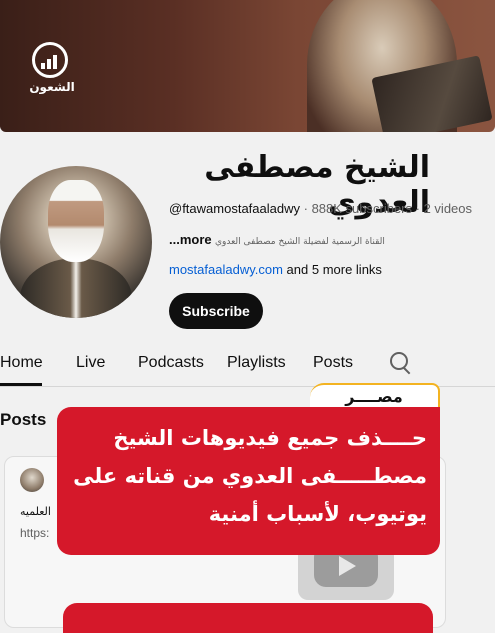 Image resolution: width=495 pixels, height=633 pixels. Describe the element at coordinates (234, 208) in the screenshot. I see `channel-handle: @ftawamostafaaladwy` at that location.